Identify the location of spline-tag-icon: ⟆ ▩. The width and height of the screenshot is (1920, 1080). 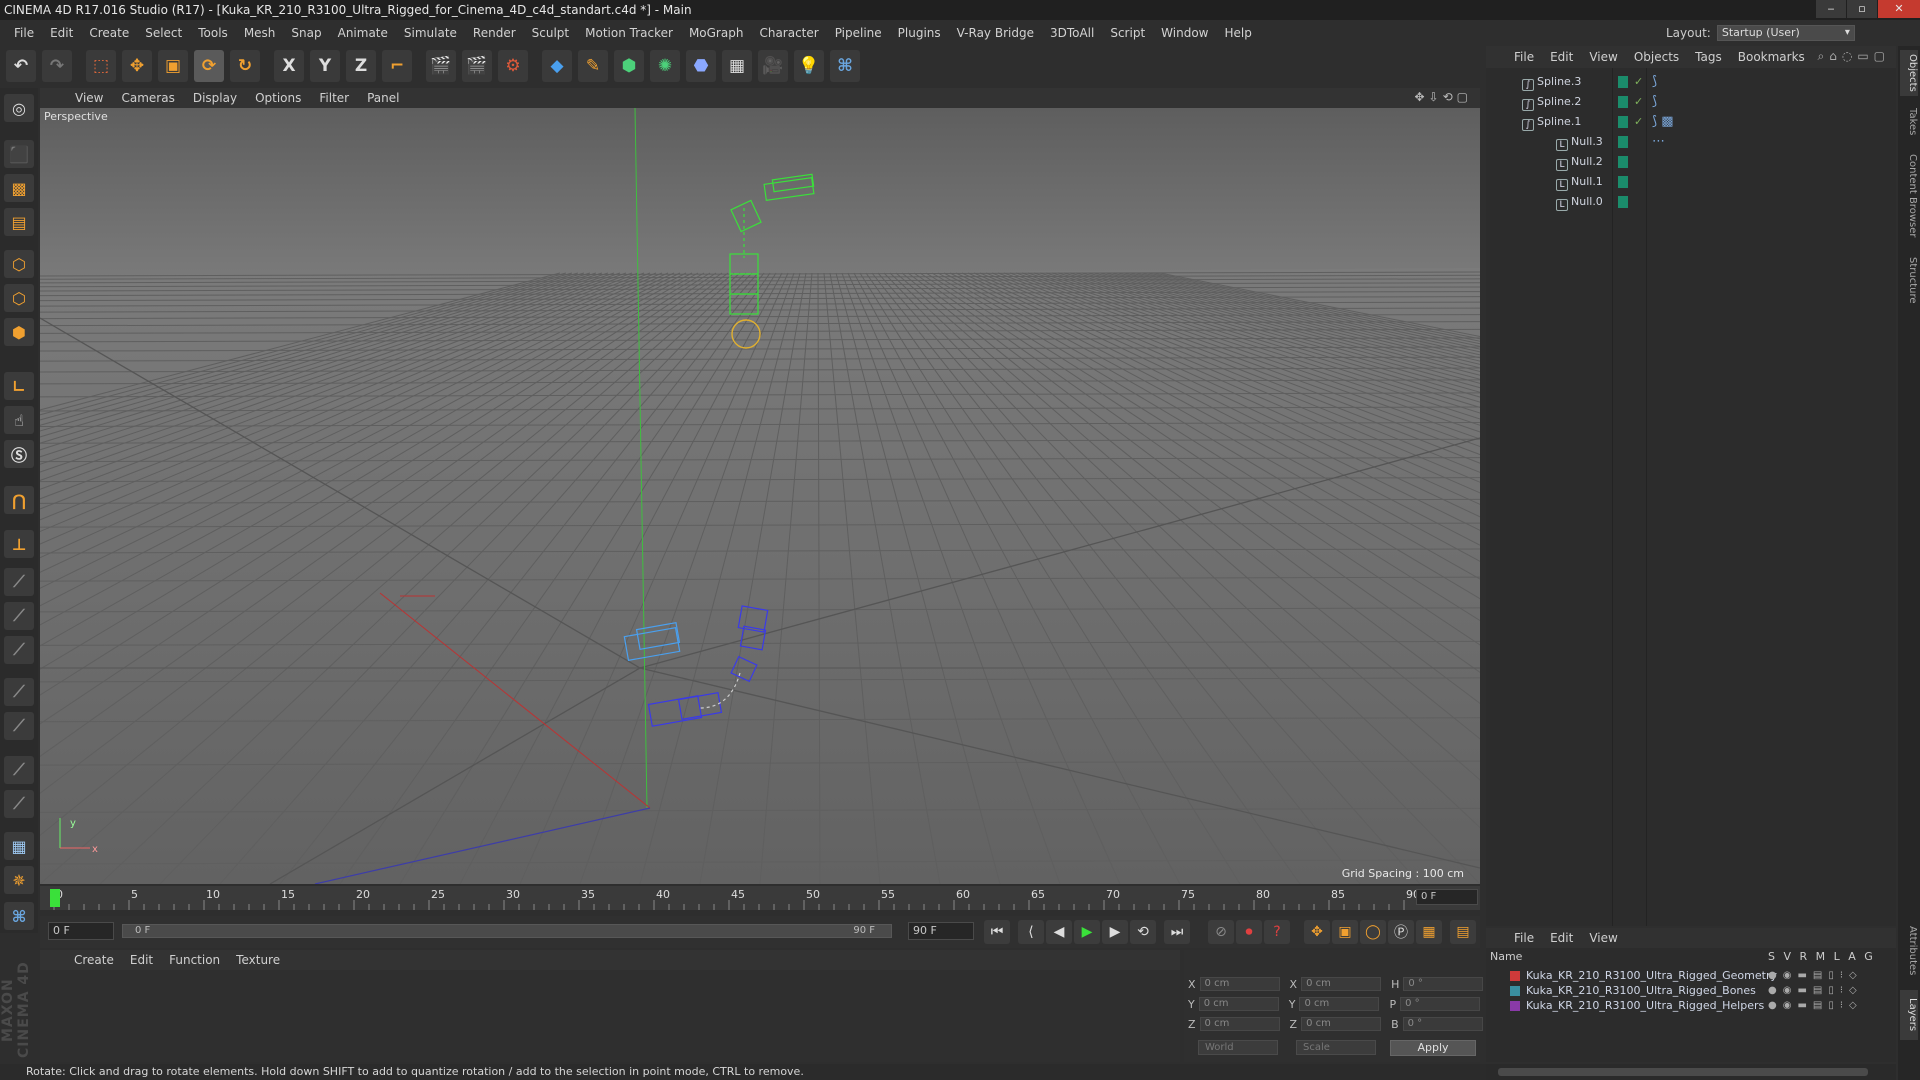
(1663, 122).